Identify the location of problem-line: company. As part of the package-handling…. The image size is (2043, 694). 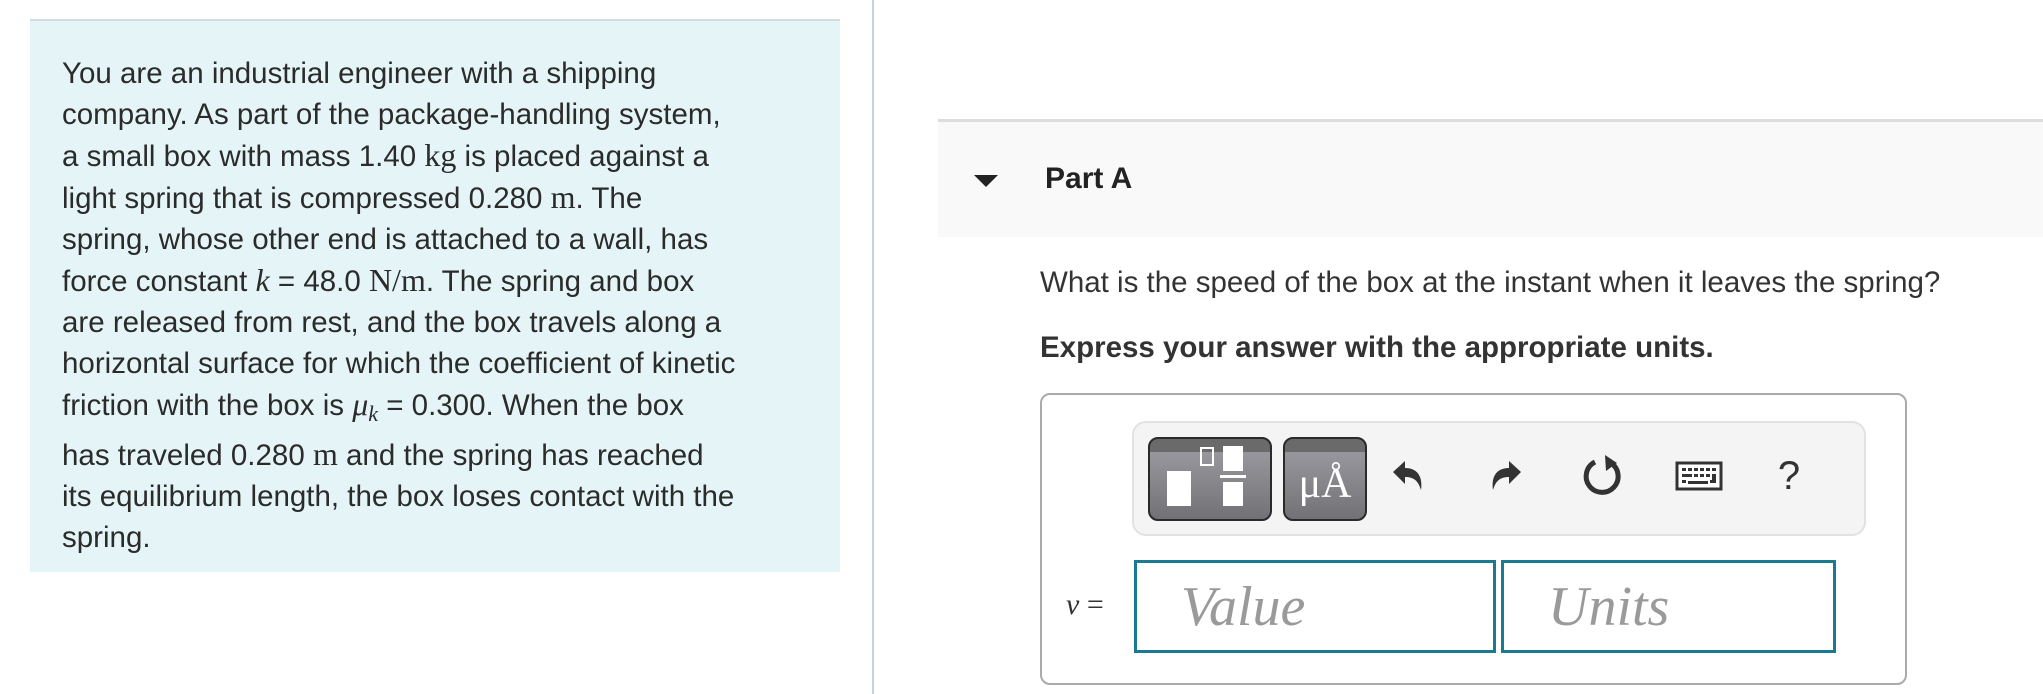
(447, 114).